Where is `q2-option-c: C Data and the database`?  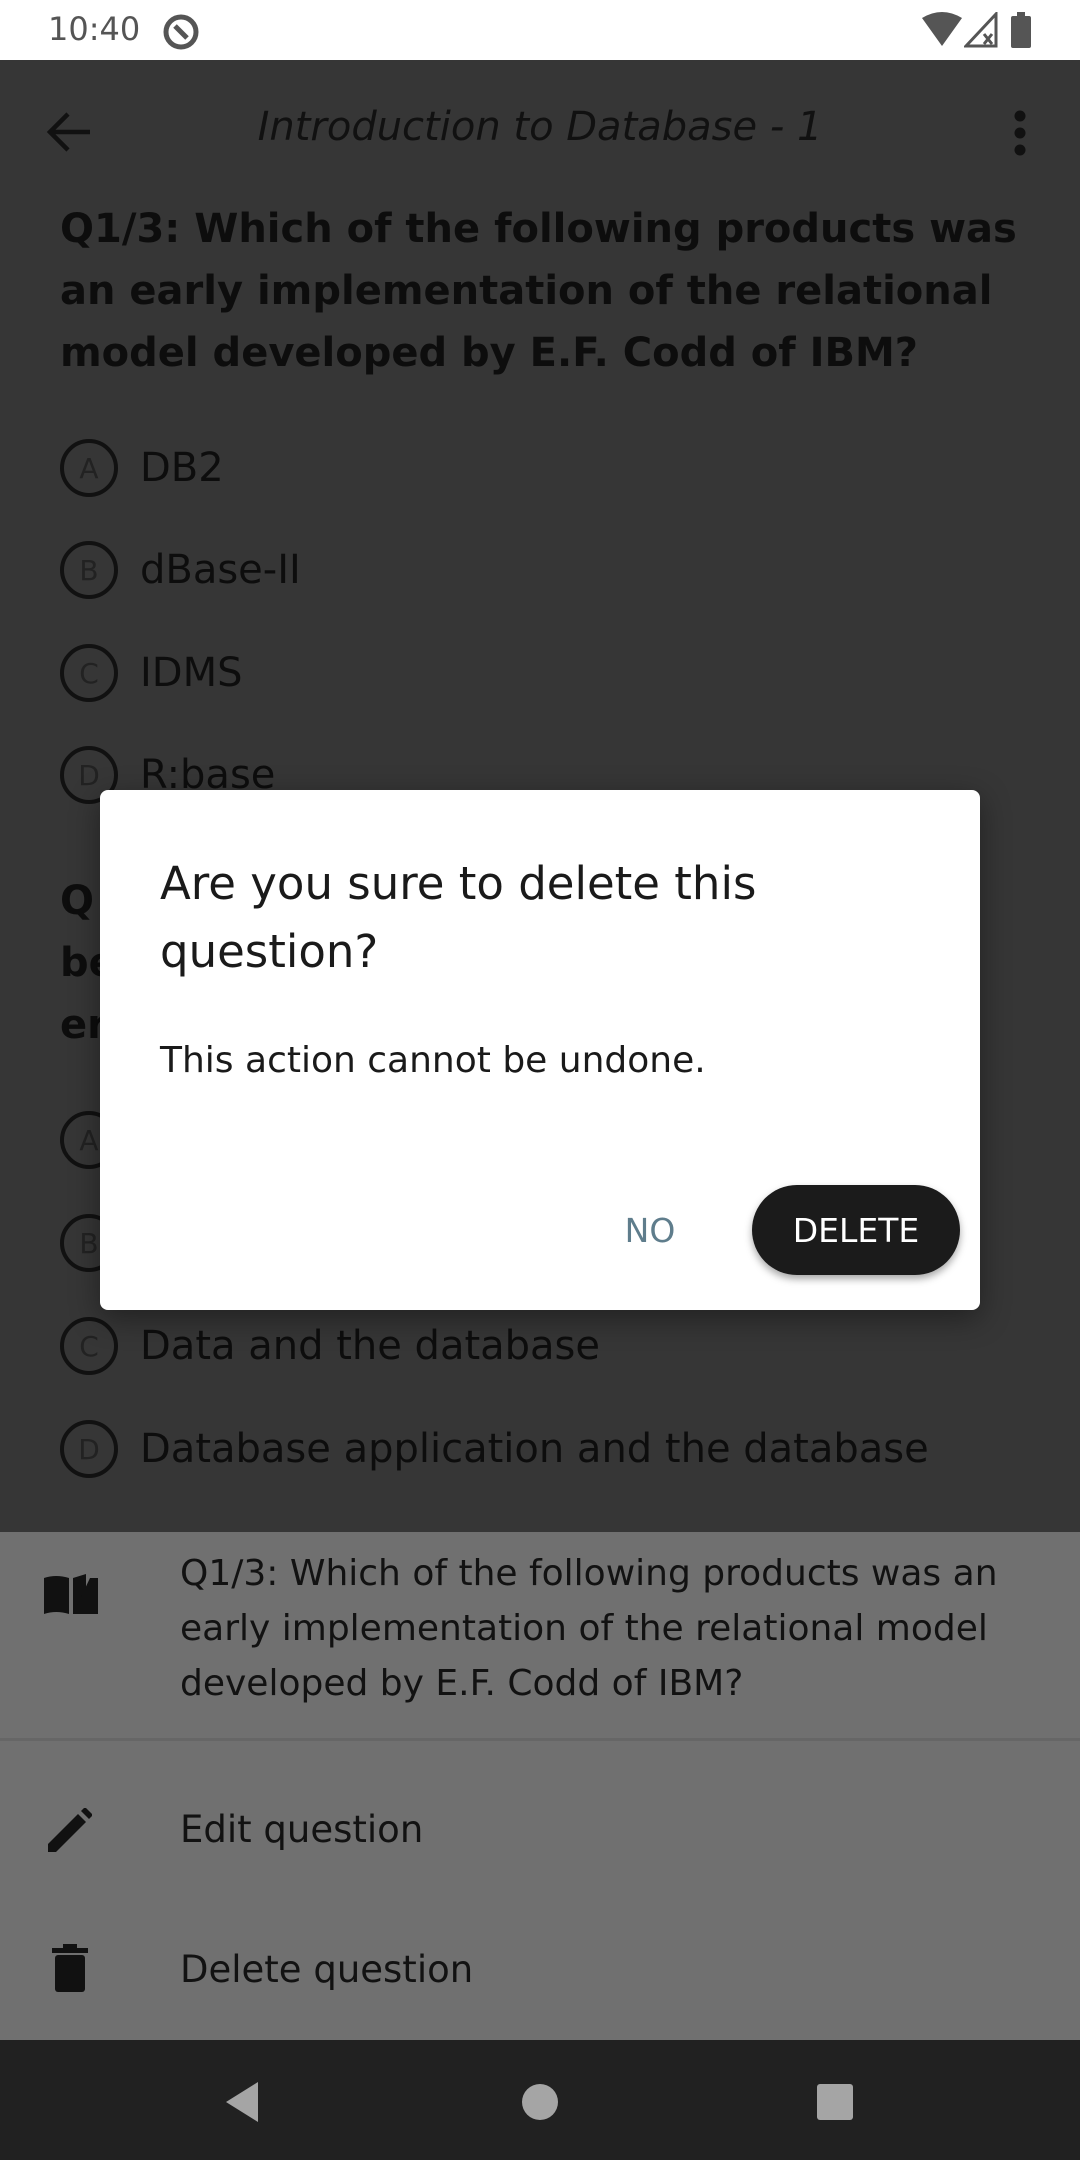
q2-option-c: C Data and the database is located at coordinates (330, 1346).